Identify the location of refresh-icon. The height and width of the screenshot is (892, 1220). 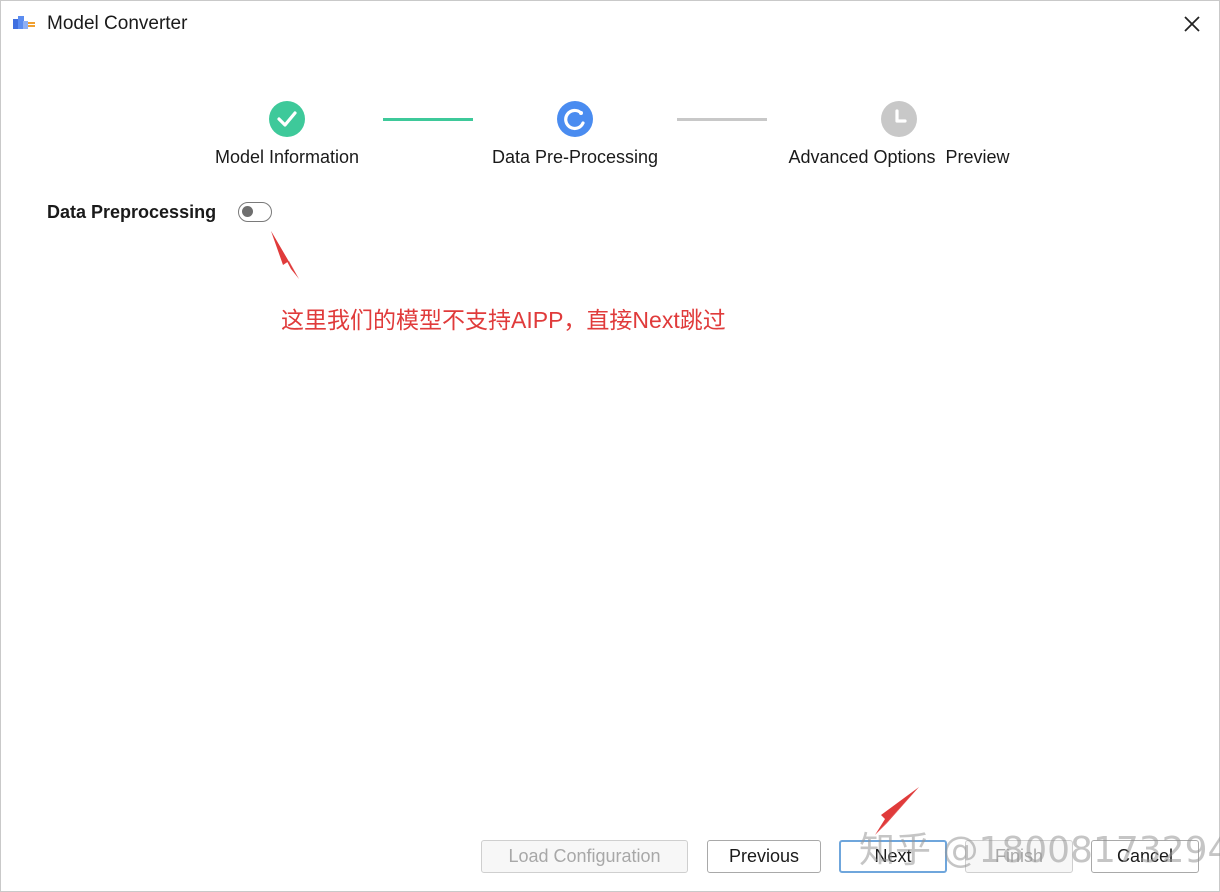
(574, 119).